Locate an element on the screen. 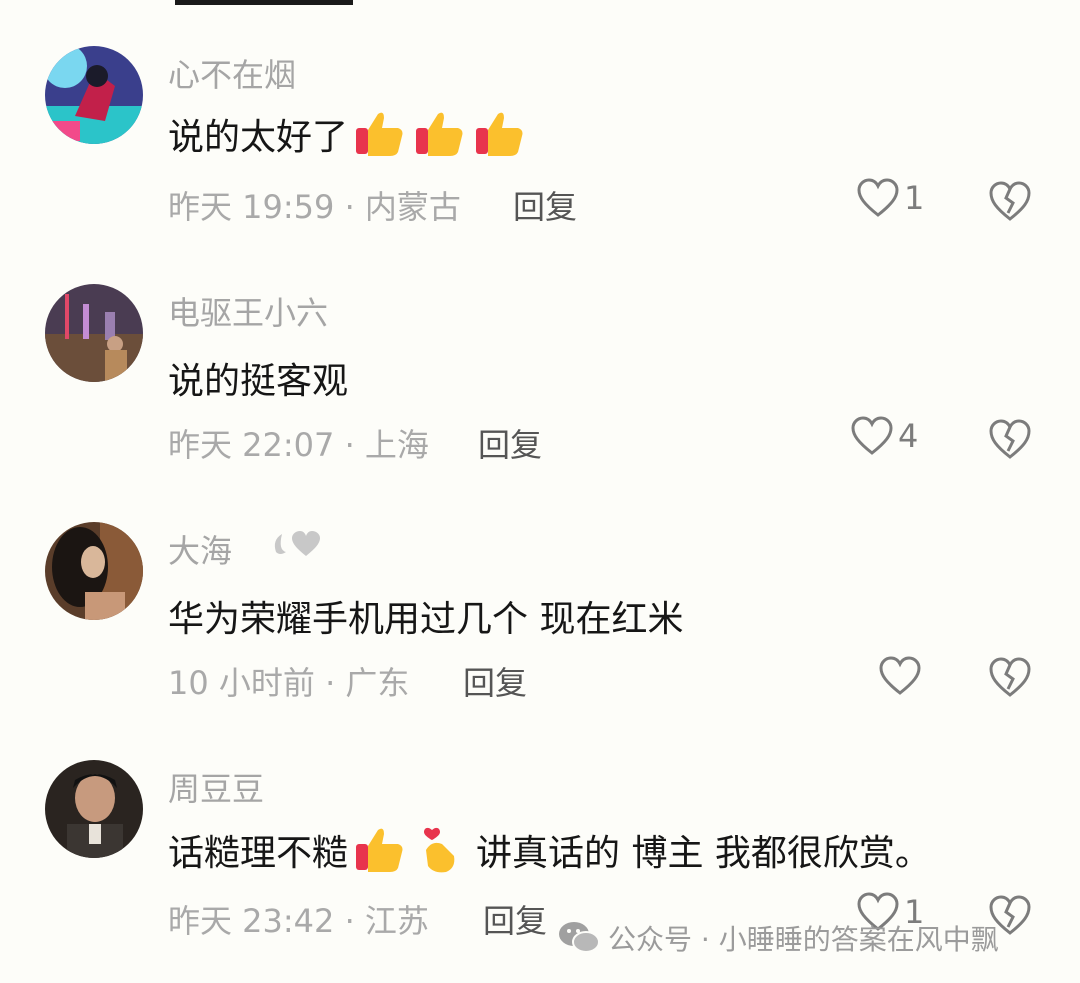  comment-text: 说的太好了 is located at coordinates (348, 134).